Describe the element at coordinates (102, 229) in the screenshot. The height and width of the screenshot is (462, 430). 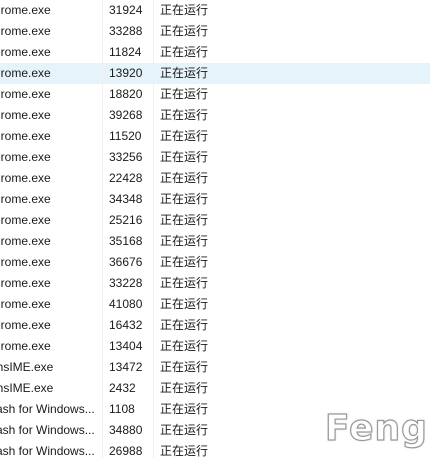
I see `column-divider-name-pid` at that location.